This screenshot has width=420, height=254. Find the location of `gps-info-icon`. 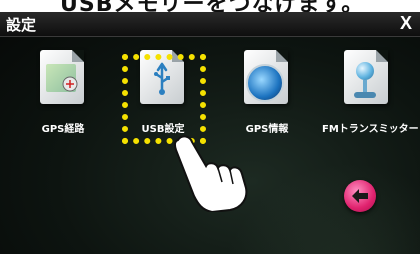

gps-info-icon is located at coordinates (266, 77).